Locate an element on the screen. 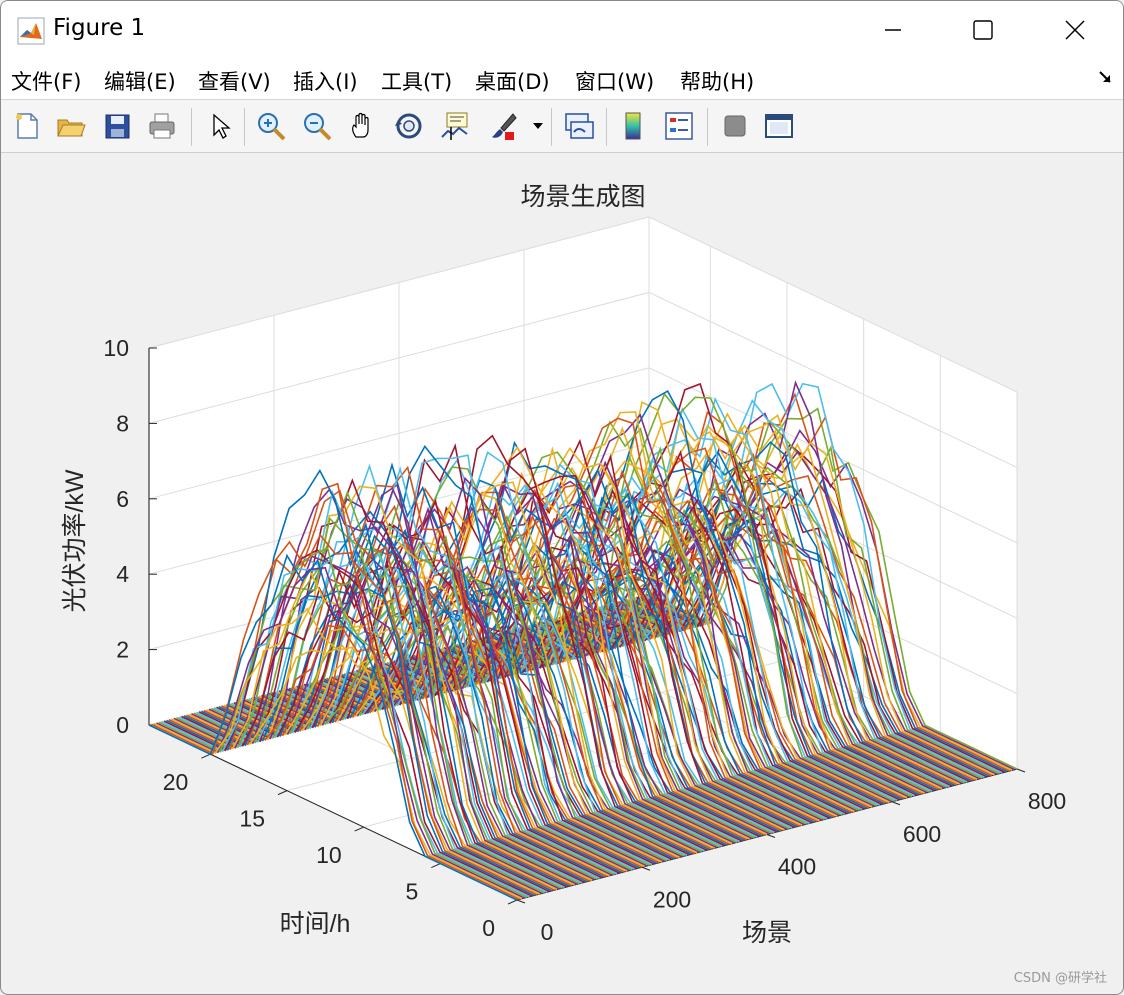 The image size is (1124, 995). rotate-3d-icon is located at coordinates (408, 126).